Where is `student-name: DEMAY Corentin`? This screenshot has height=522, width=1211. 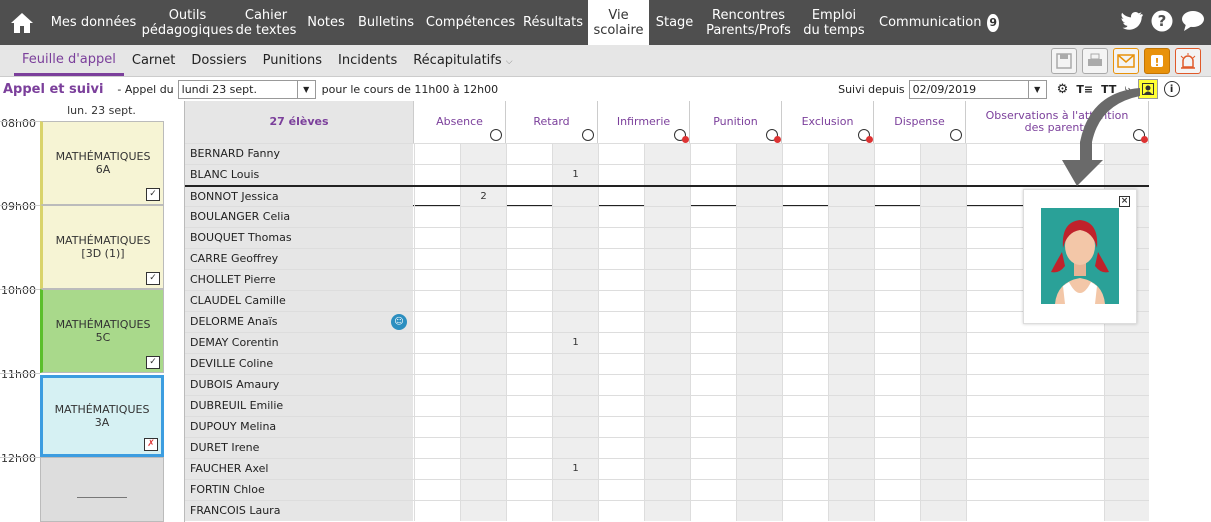 student-name: DEMAY Corentin is located at coordinates (299, 343).